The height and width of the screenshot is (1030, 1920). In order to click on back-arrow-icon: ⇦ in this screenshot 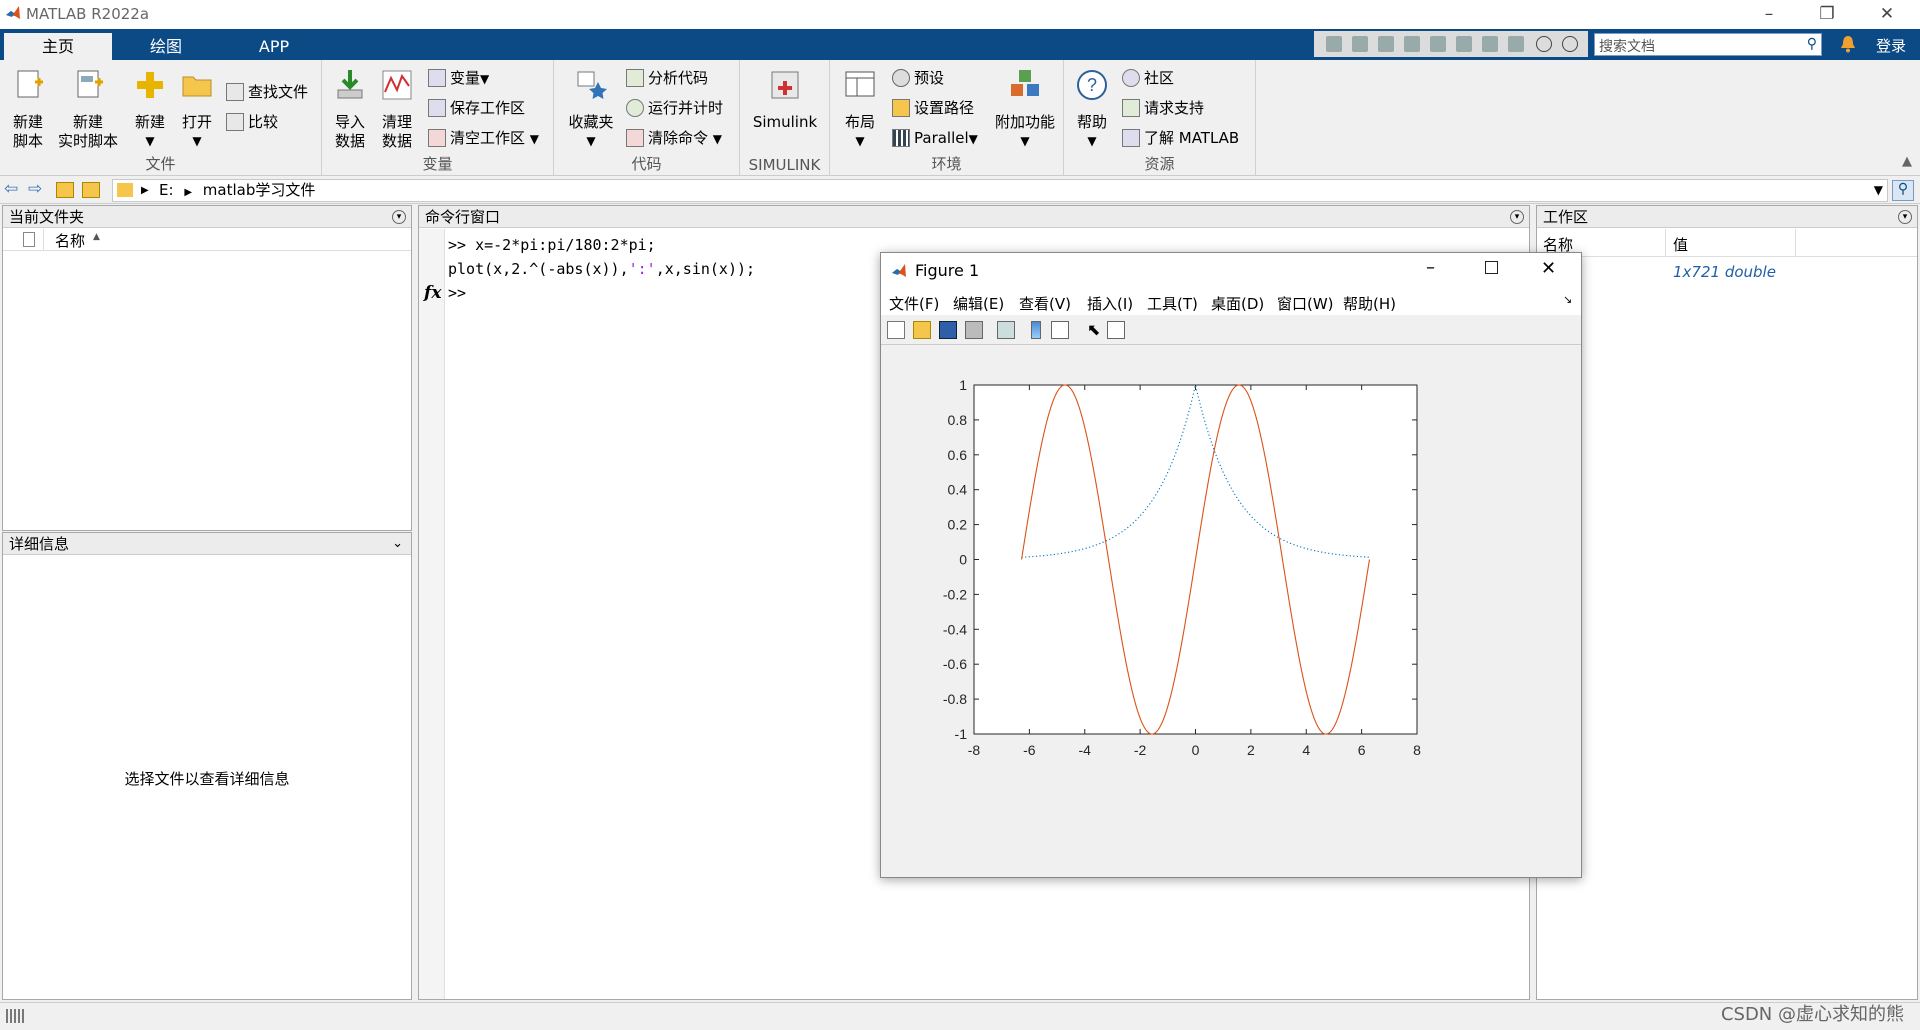, I will do `click(11, 189)`.